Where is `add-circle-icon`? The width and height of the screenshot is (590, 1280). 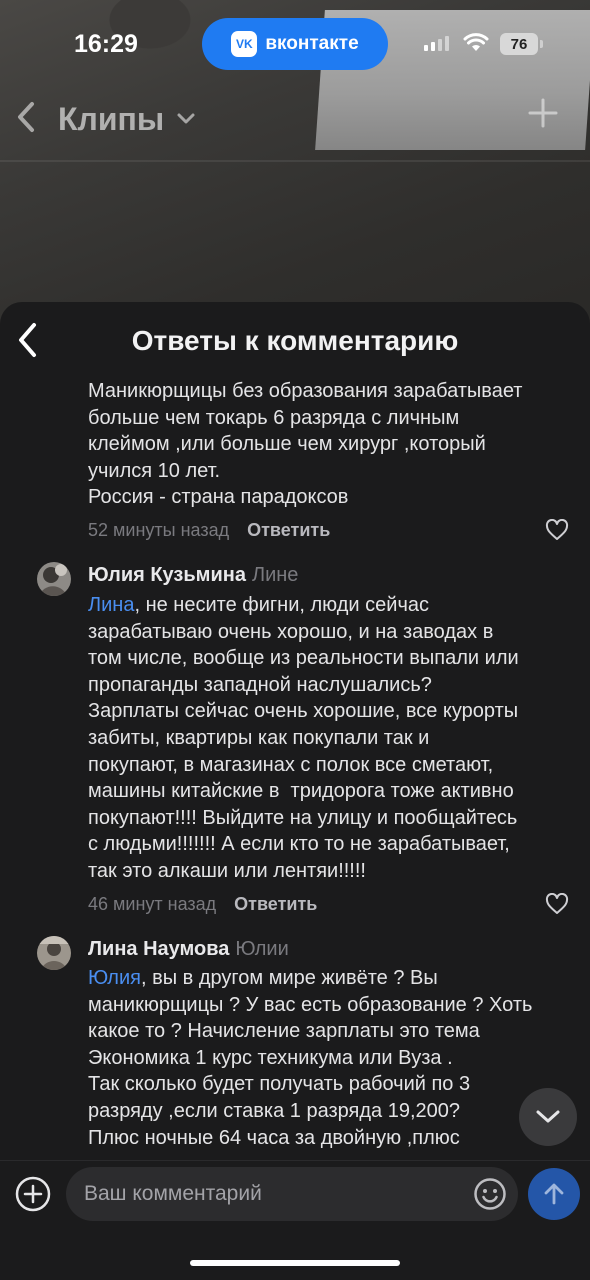 add-circle-icon is located at coordinates (33, 1194).